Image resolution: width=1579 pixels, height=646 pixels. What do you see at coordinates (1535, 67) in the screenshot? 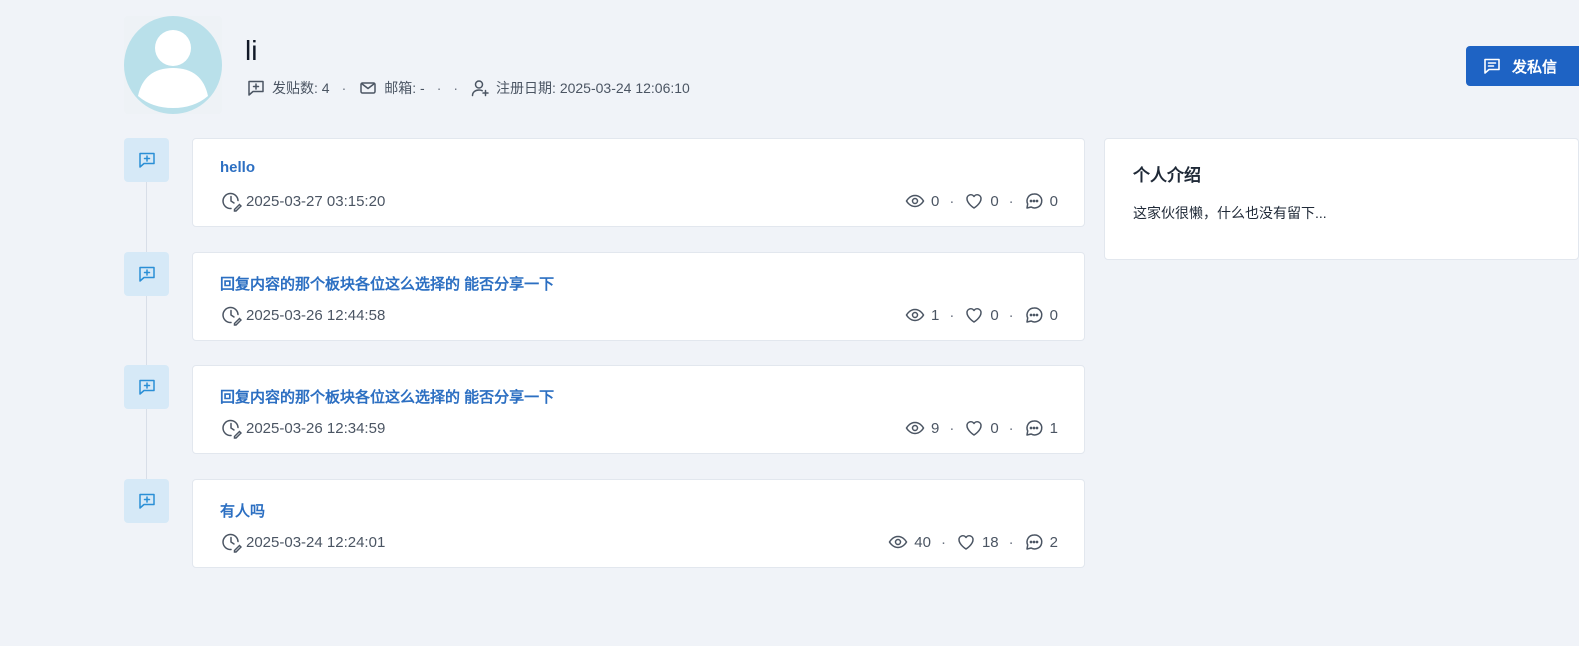
I see `send-message-label: 发私信` at bounding box center [1535, 67].